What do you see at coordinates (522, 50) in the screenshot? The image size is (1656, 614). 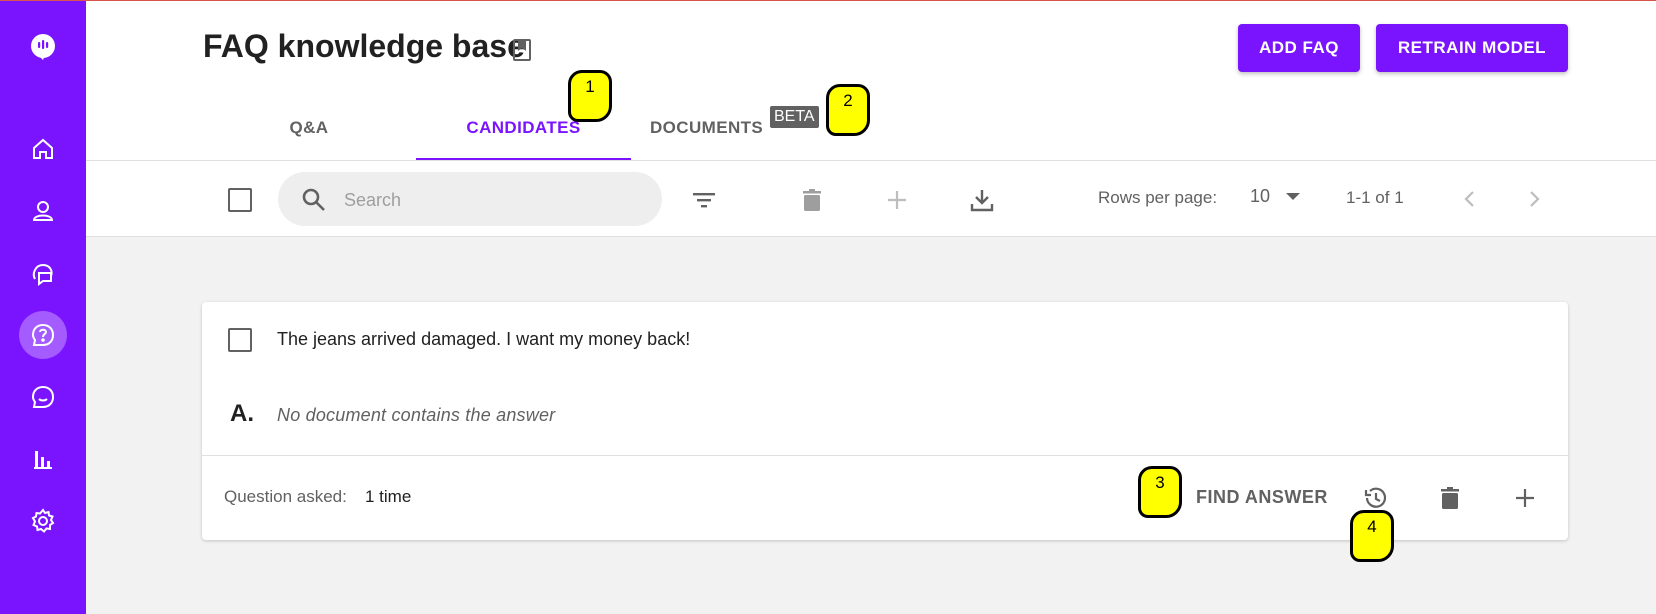 I see `book-icon` at bounding box center [522, 50].